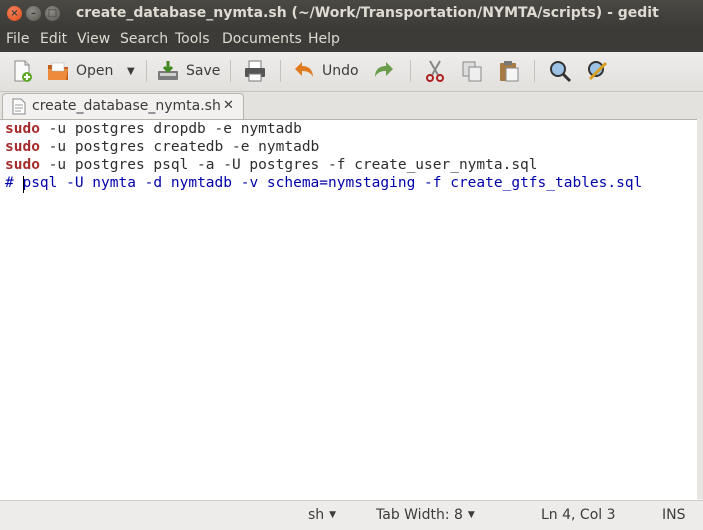 This screenshot has height=530, width=703. I want to click on toolbar: Open ▼ Save Undo, so click(351, 72).